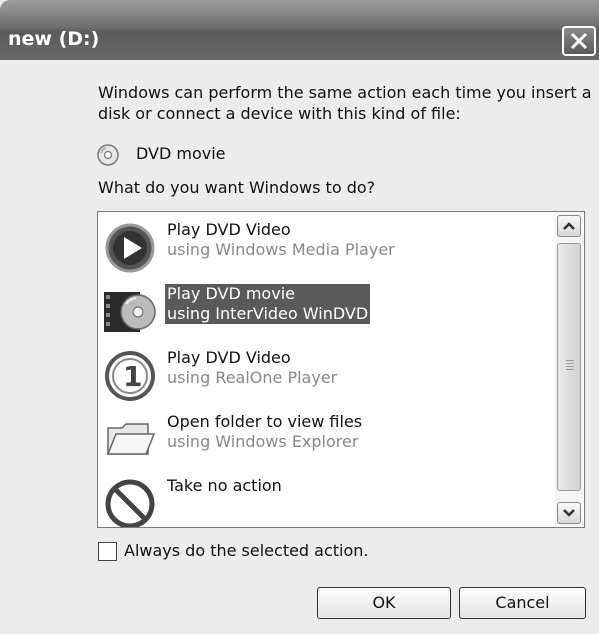  What do you see at coordinates (131, 439) in the screenshot?
I see `folder-icon` at bounding box center [131, 439].